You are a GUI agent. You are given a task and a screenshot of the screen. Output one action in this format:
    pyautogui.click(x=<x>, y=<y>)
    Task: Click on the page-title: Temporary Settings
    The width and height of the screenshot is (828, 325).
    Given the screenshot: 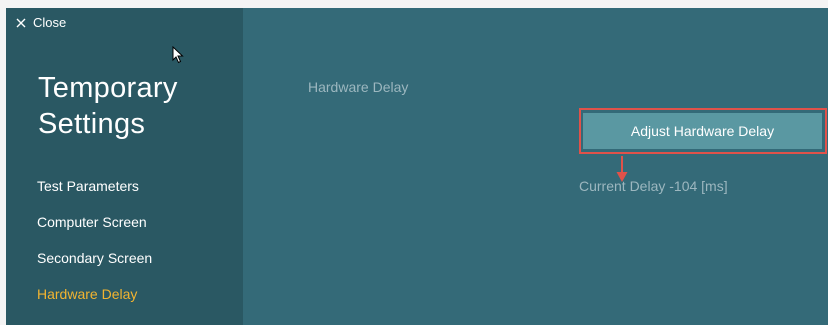 What is the action you would take?
    pyautogui.click(x=138, y=106)
    